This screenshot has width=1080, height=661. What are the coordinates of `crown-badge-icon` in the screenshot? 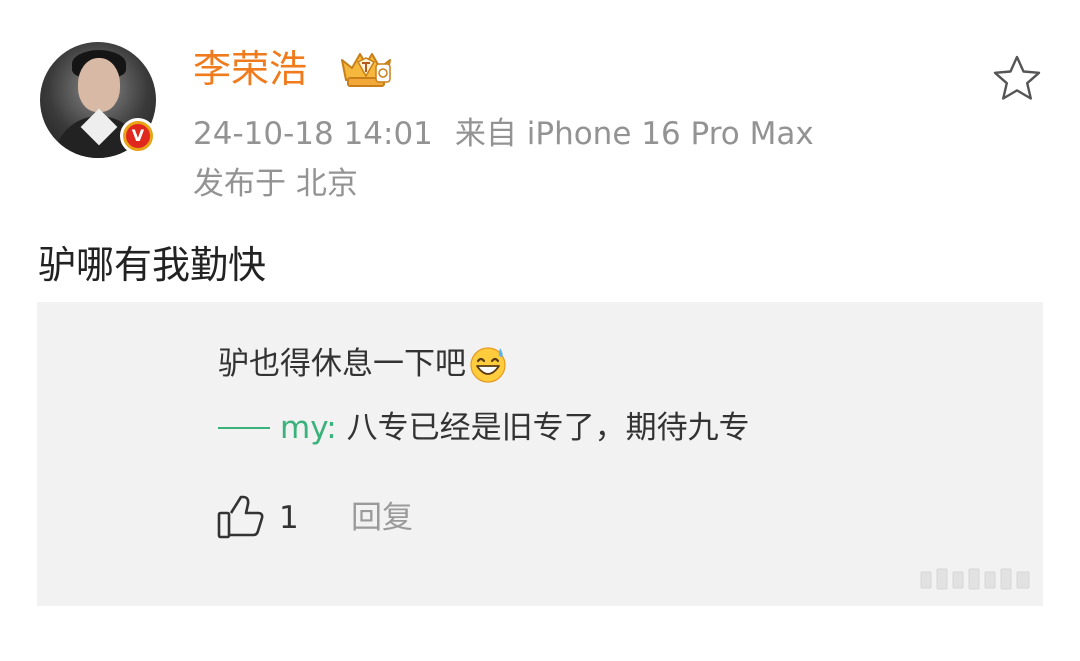 It's located at (366, 68).